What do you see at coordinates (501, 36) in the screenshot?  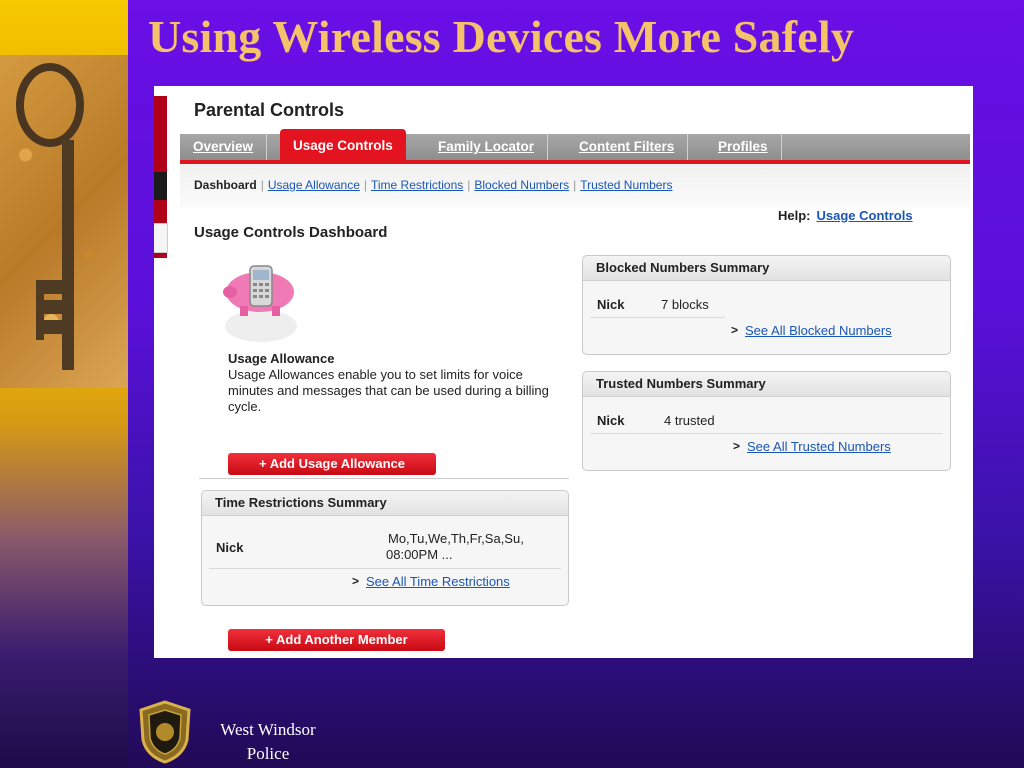 I see `slide-title: Using Wireless Devices More Safely` at bounding box center [501, 36].